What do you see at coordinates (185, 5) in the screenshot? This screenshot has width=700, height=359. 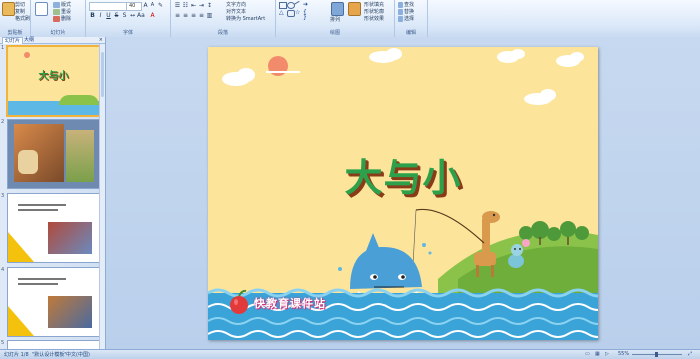 I see `numbering-icon: ☷` at bounding box center [185, 5].